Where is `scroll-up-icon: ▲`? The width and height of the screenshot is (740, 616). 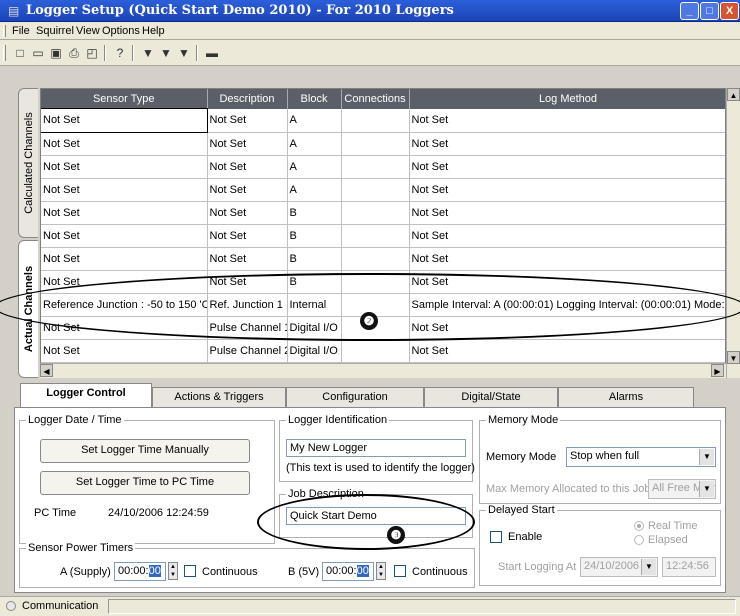
scroll-up-icon: ▲ is located at coordinates (733, 94).